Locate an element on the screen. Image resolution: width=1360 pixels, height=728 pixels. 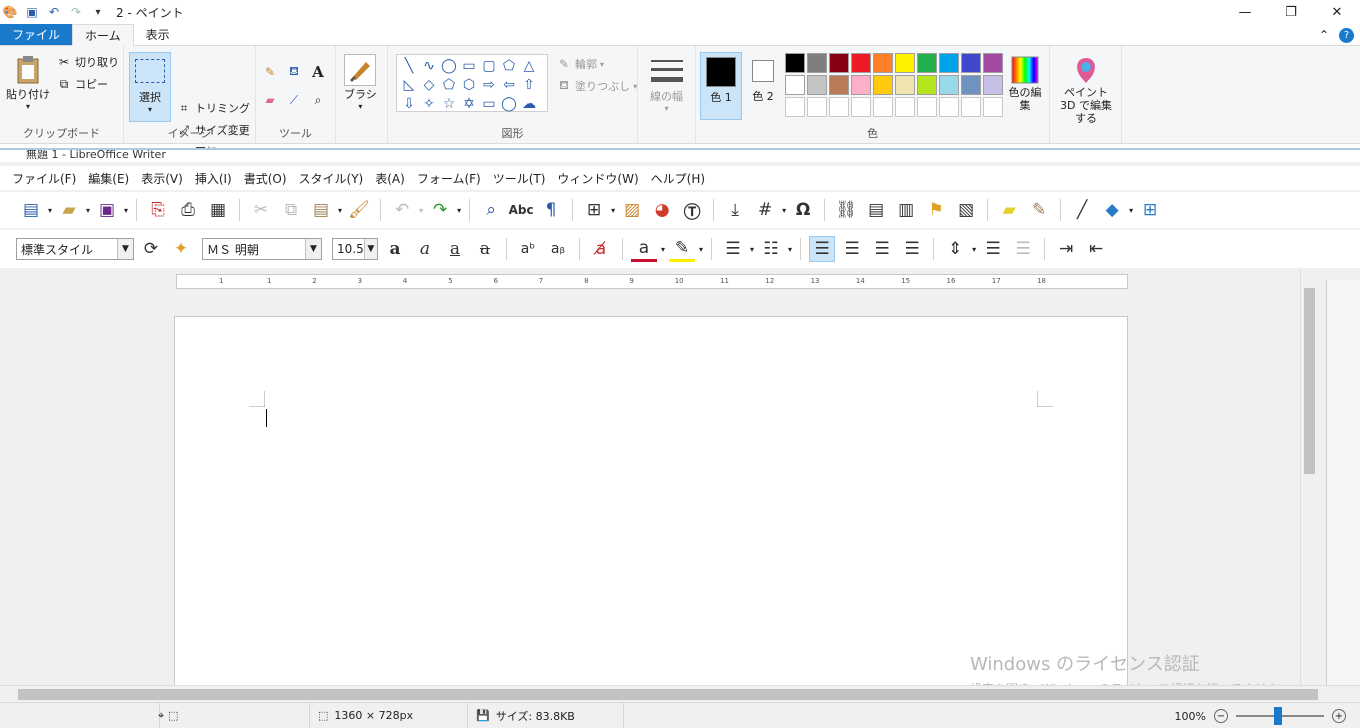
diamond-shape-icon: ◇ is located at coordinates (429, 84).